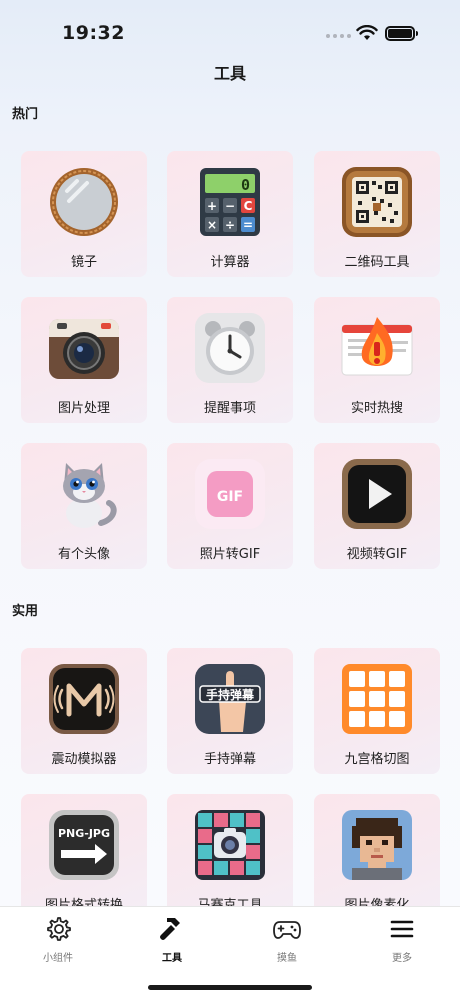 The image size is (460, 999). What do you see at coordinates (287, 930) in the screenshot?
I see `gamepad-icon` at bounding box center [287, 930].